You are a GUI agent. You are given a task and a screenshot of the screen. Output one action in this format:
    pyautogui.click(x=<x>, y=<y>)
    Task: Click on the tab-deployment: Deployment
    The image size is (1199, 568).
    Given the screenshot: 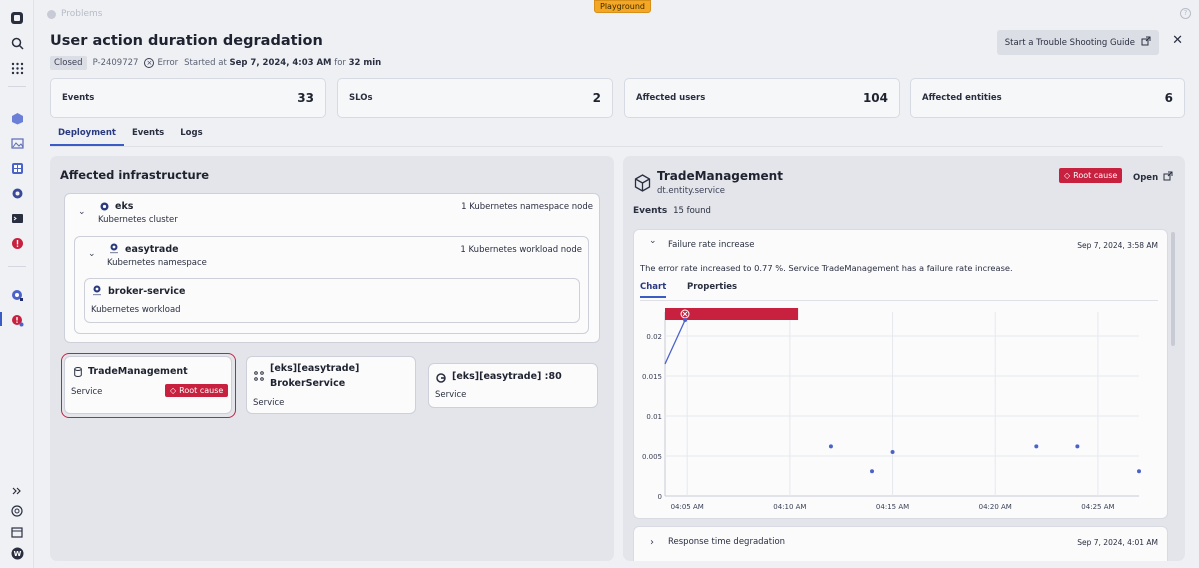 What is the action you would take?
    pyautogui.click(x=87, y=136)
    